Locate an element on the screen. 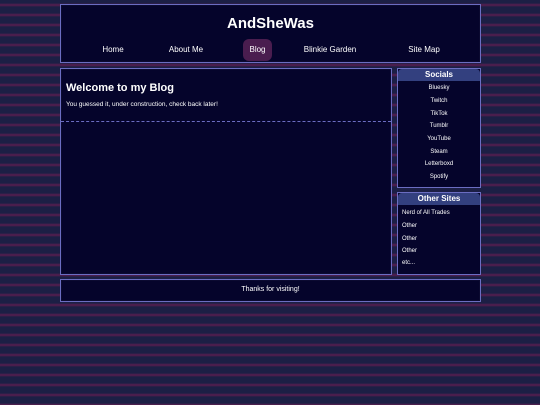  nav-item-about-me: About Me is located at coordinates (186, 50).